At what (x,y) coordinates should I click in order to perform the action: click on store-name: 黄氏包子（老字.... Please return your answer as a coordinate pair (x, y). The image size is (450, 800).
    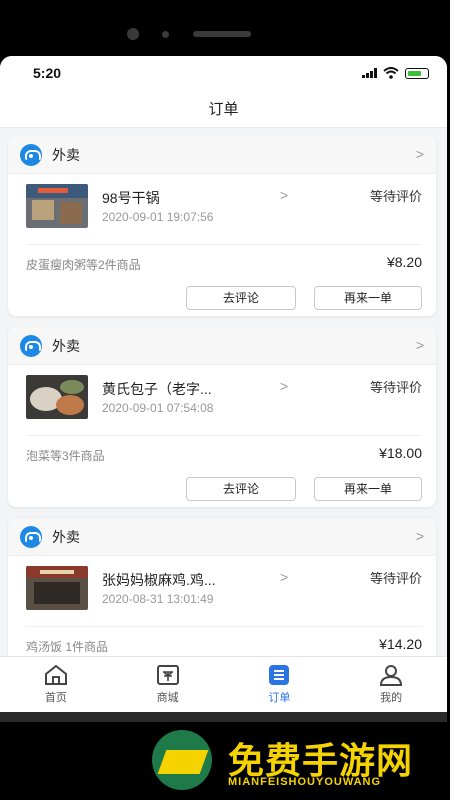
    Looking at the image, I should click on (157, 389).